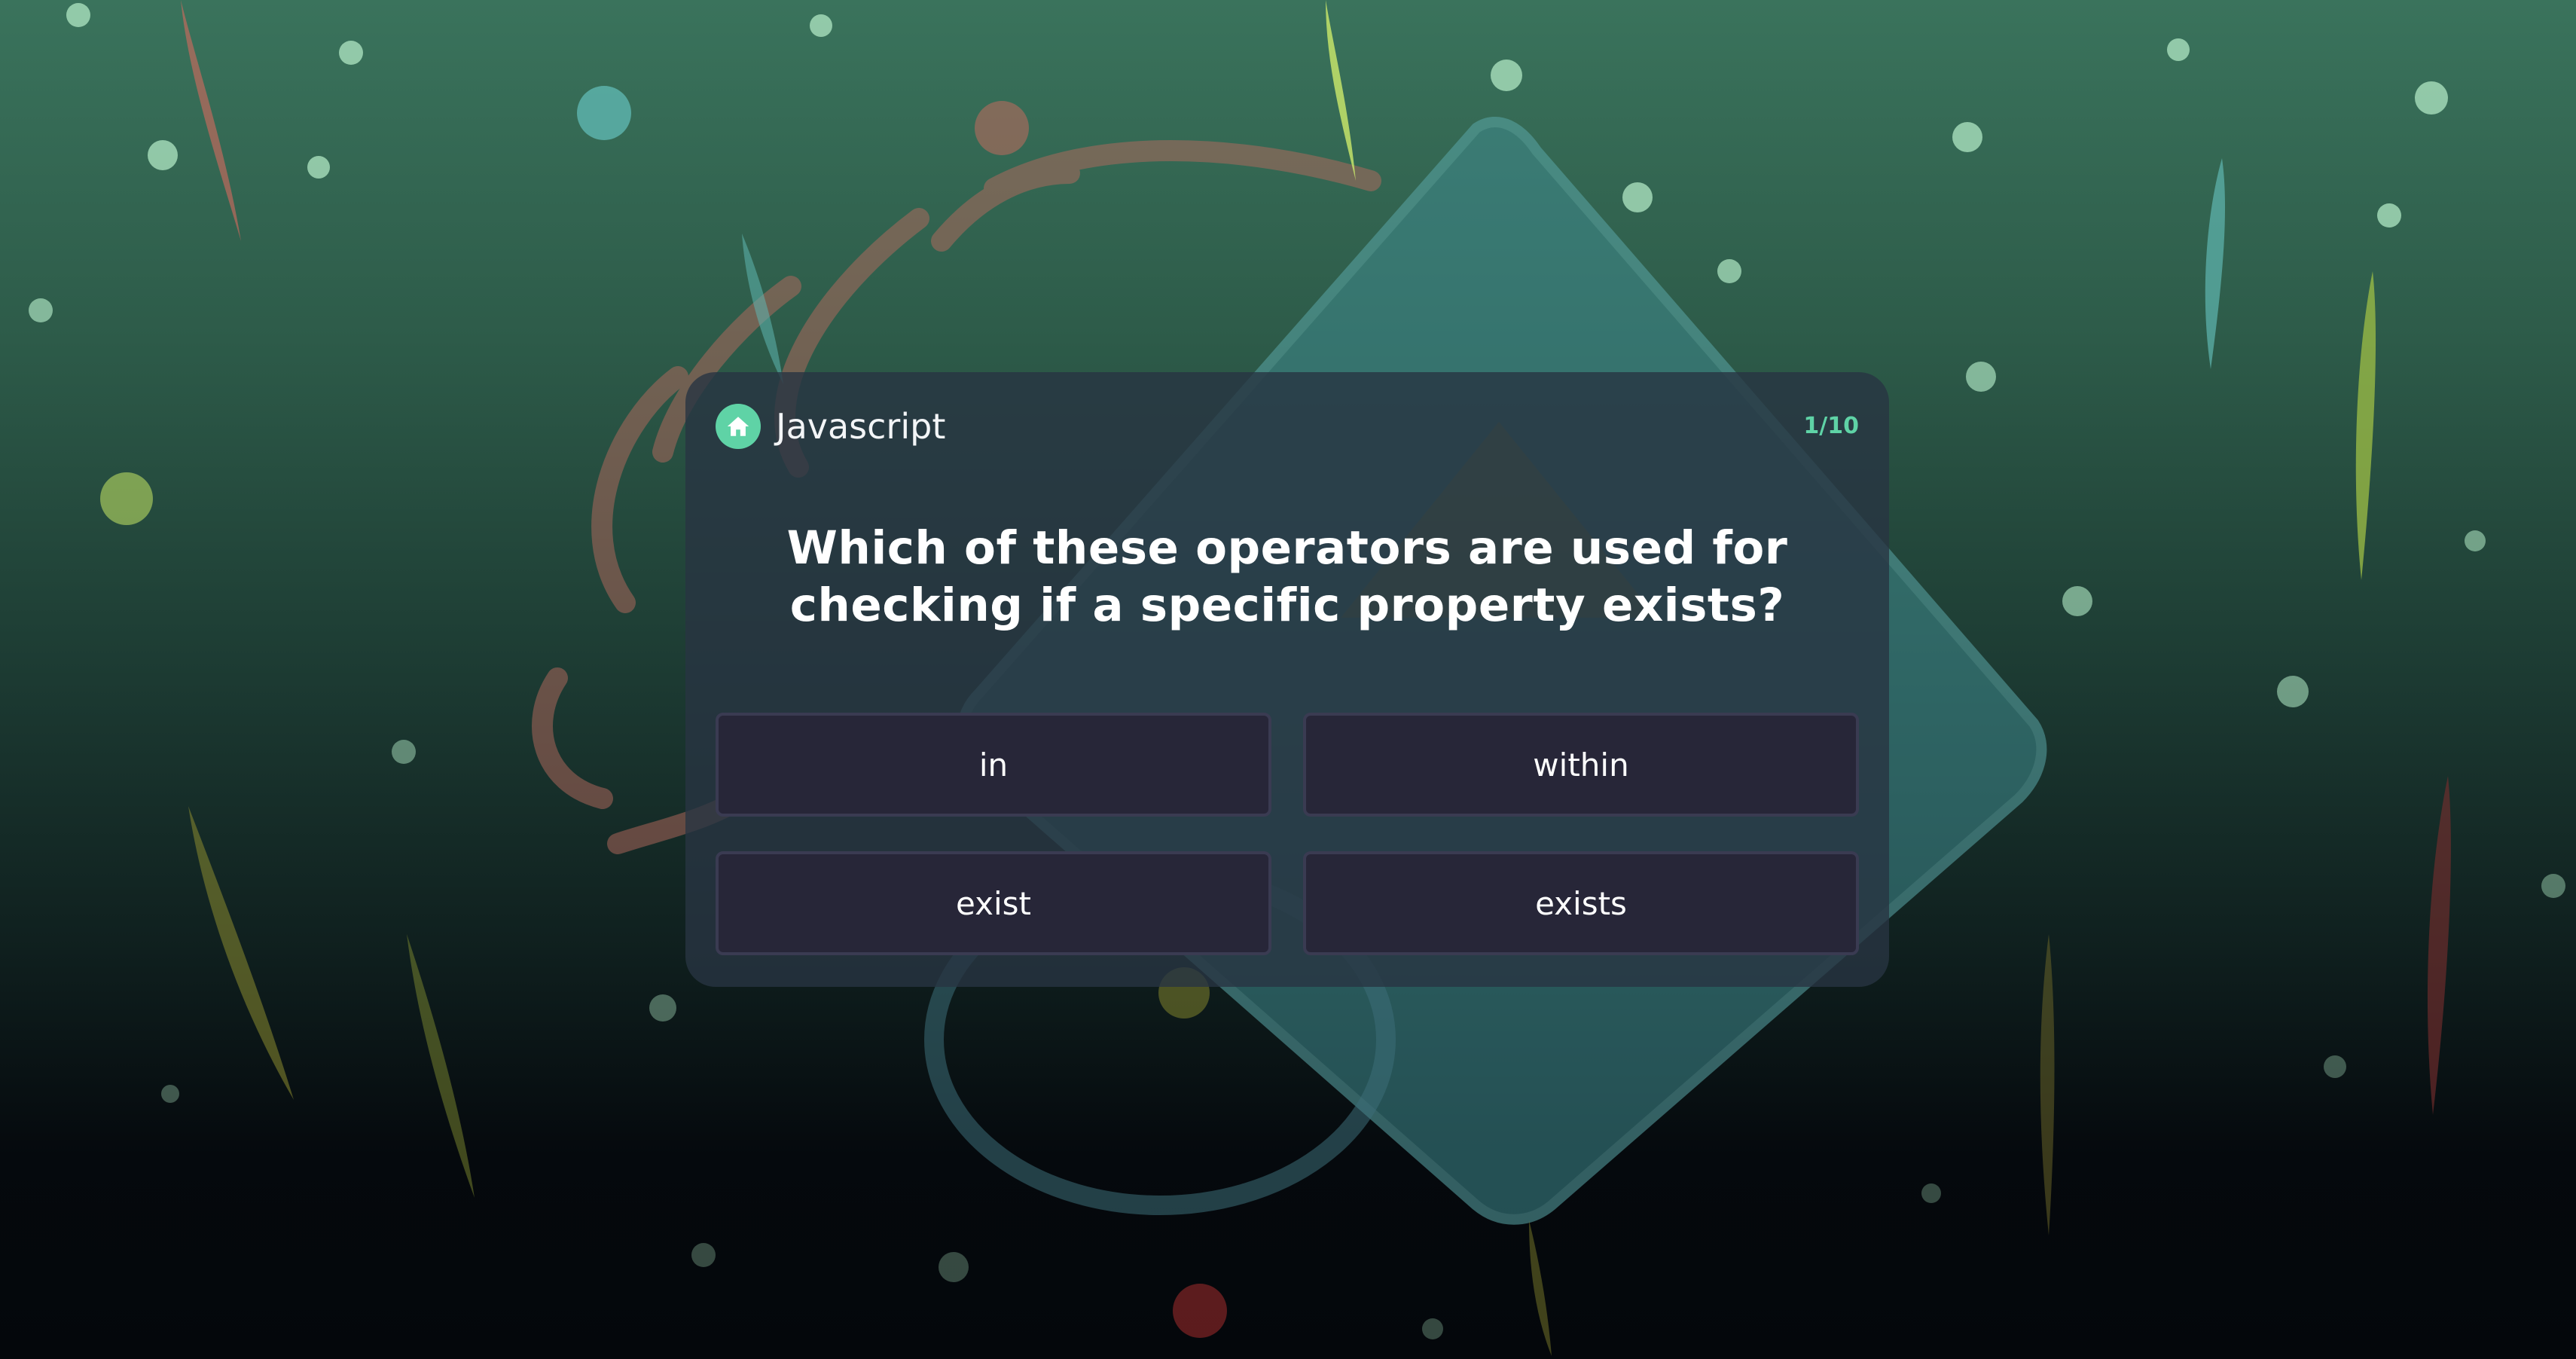  I want to click on quiz-category: Javascript, so click(861, 426).